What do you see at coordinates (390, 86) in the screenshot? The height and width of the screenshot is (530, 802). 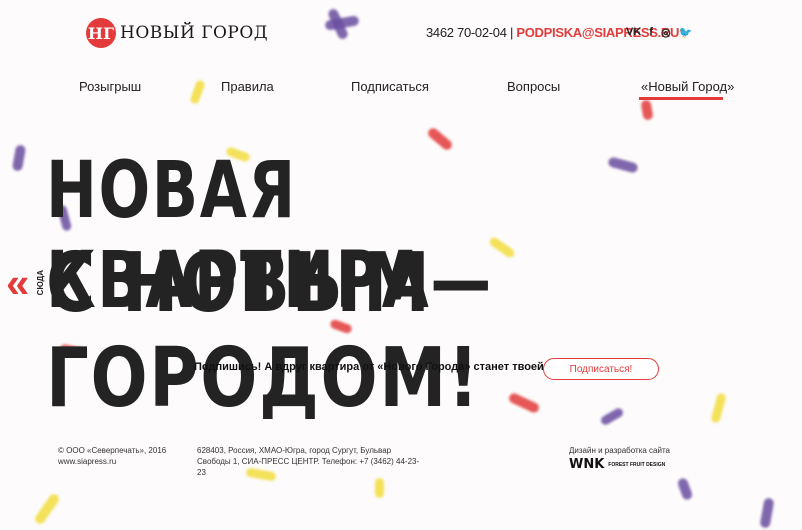 I see `nav-item-subscribe: Подписаться` at bounding box center [390, 86].